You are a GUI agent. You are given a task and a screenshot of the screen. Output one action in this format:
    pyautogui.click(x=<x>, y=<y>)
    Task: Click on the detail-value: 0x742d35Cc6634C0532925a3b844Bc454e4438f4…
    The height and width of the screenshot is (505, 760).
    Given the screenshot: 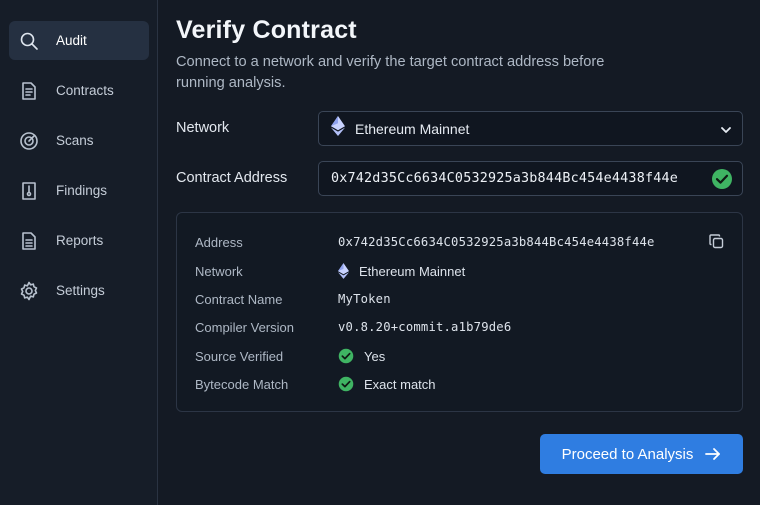 What is the action you would take?
    pyautogui.click(x=496, y=242)
    